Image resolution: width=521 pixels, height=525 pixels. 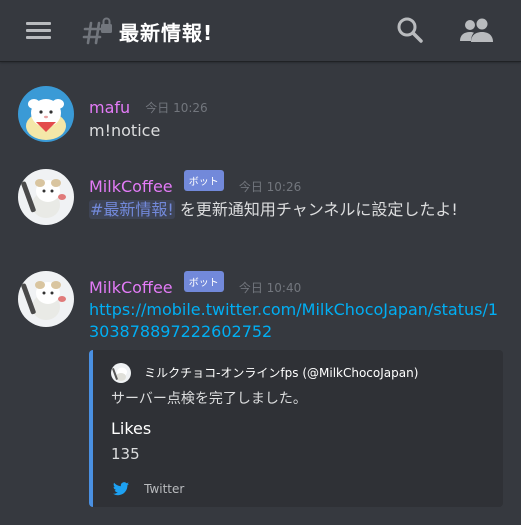 I want to click on channel-header: 最新情報!, so click(x=260, y=31).